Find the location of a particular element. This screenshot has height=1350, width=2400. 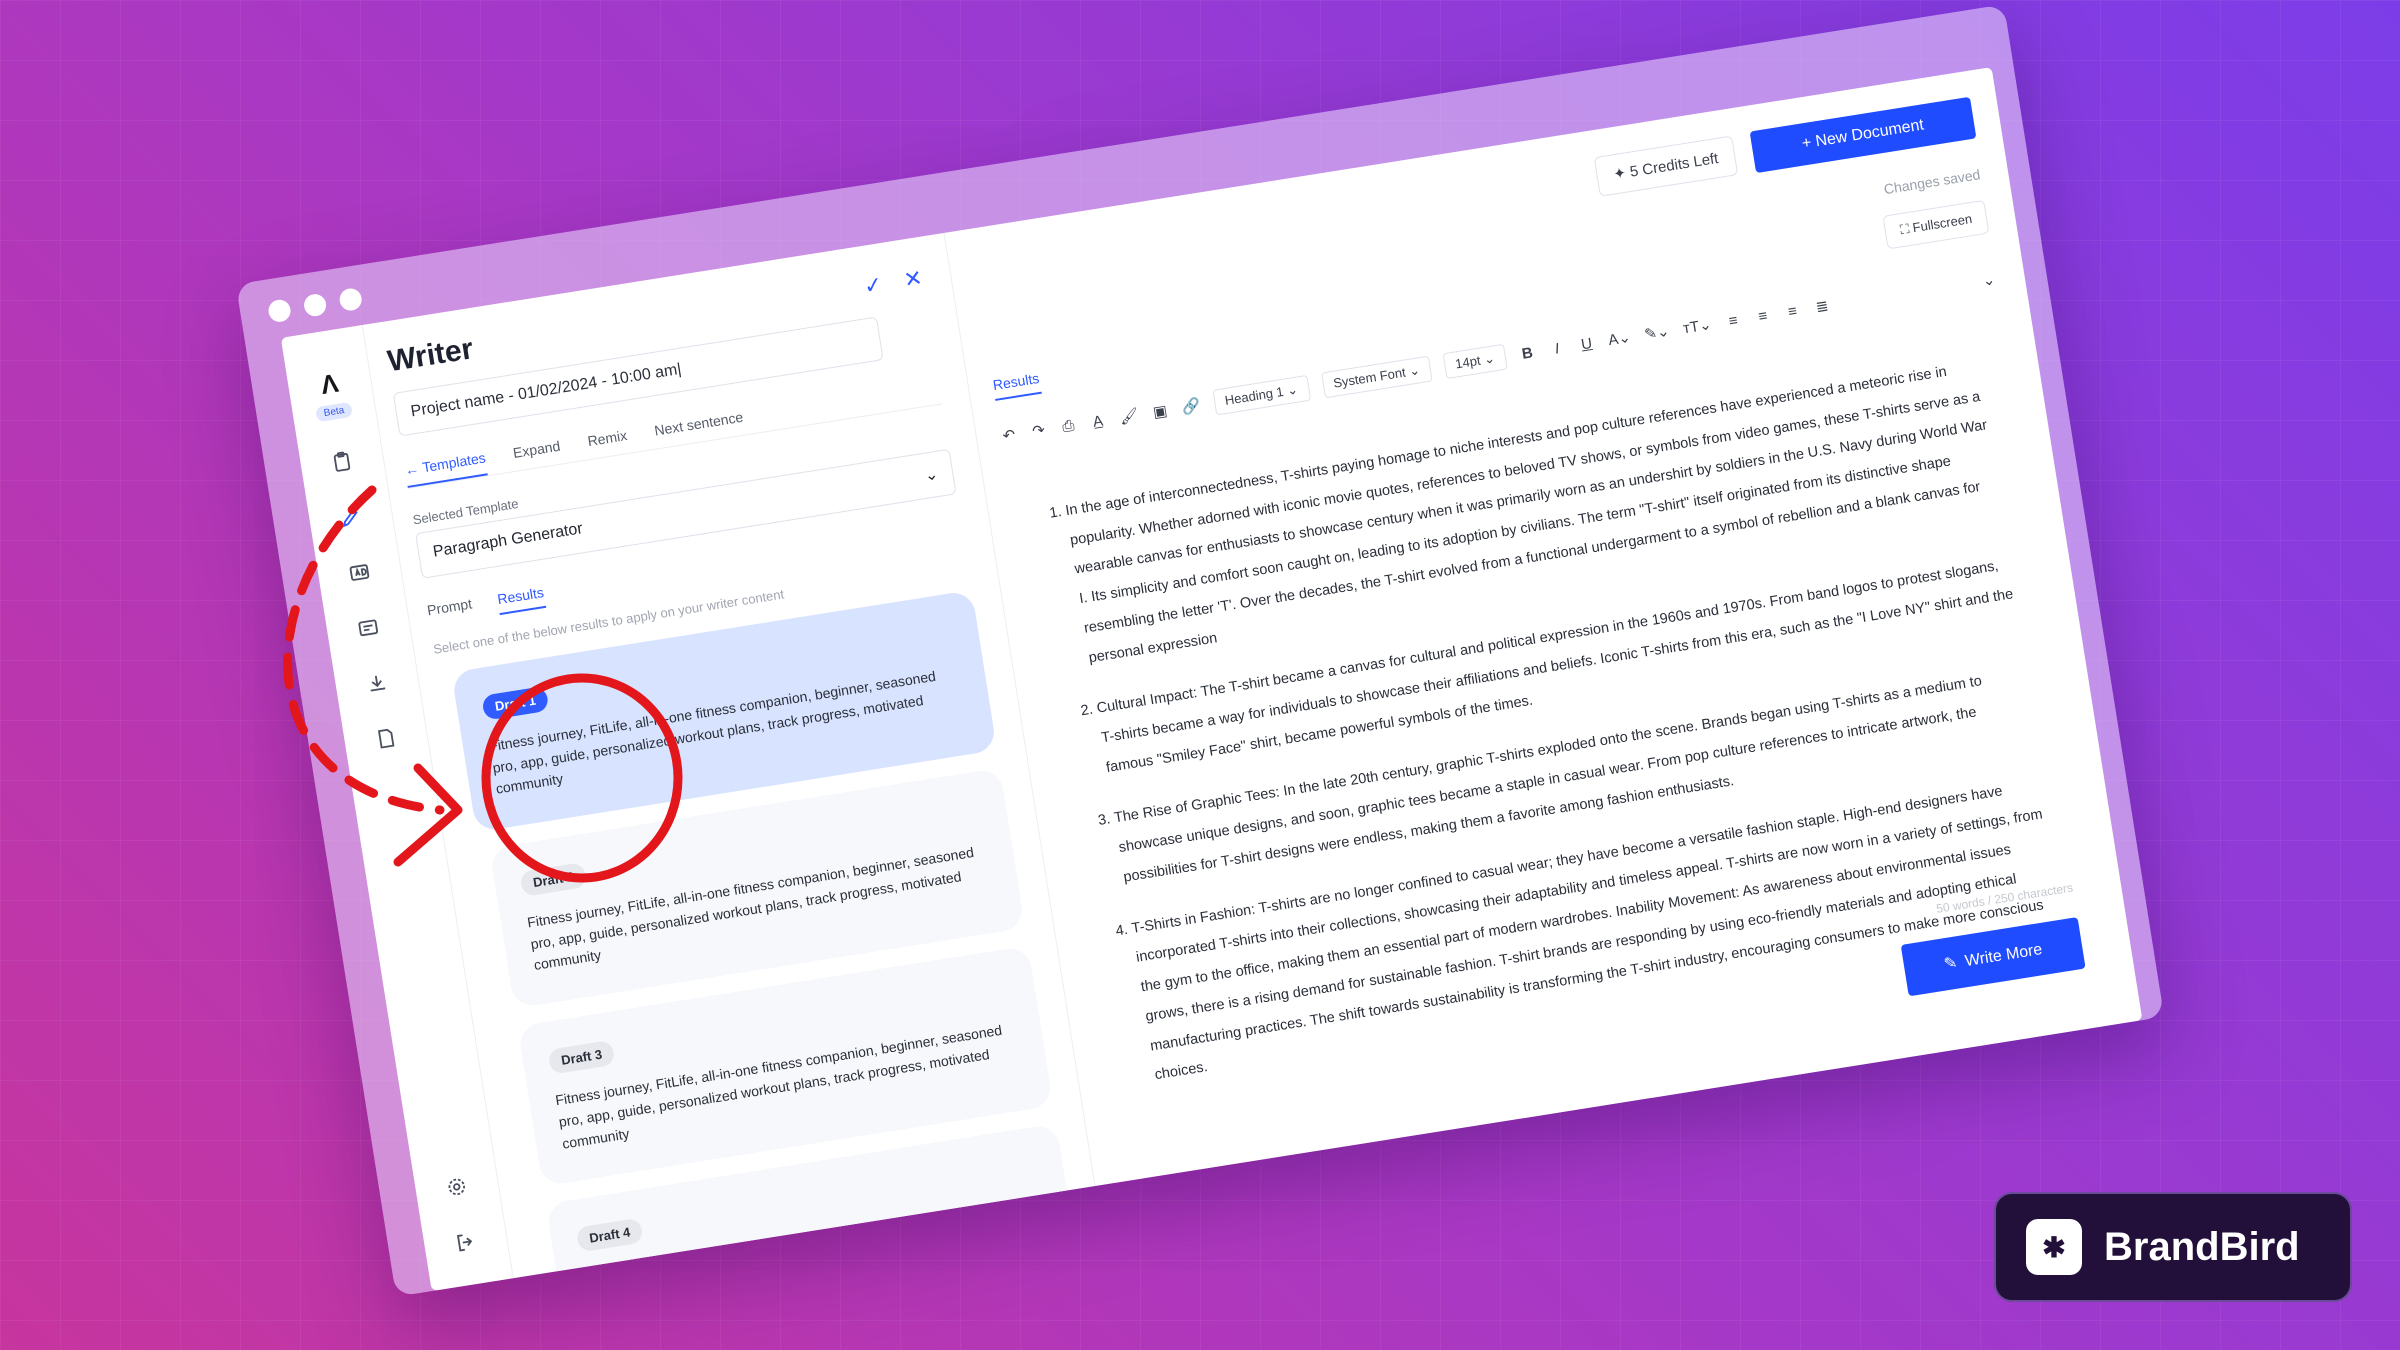

brandbird-badge: ✱ BrandBird is located at coordinates (2173, 1247).